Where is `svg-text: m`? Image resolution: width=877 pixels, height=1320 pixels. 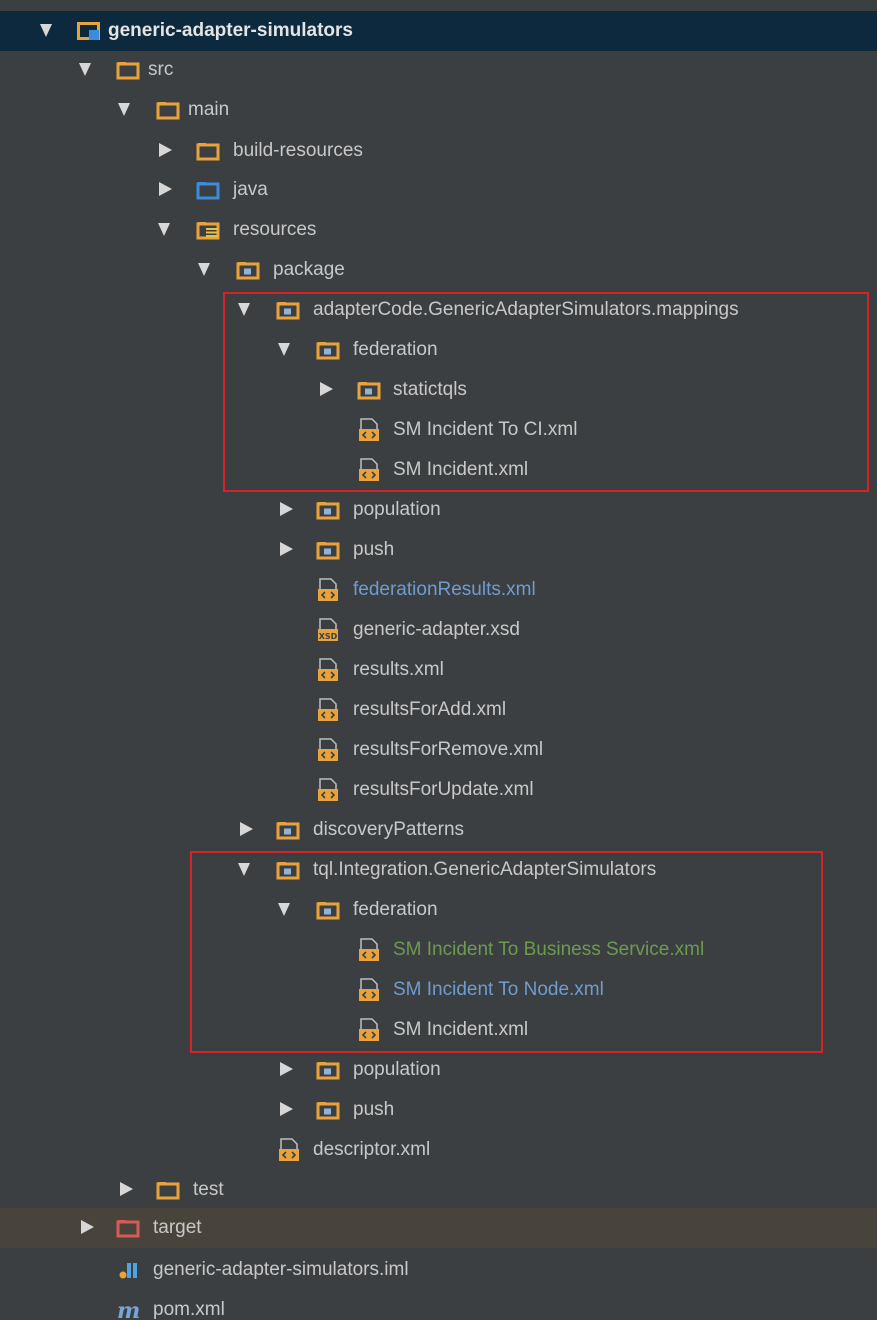
svg-text: m is located at coordinates (128, 1309).